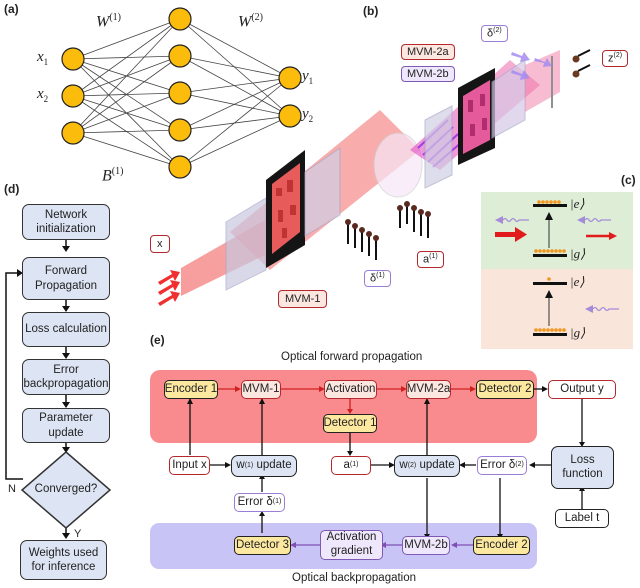 This screenshot has width=640, height=588. I want to click on block-w2-update: w (2) update, so click(427, 466).